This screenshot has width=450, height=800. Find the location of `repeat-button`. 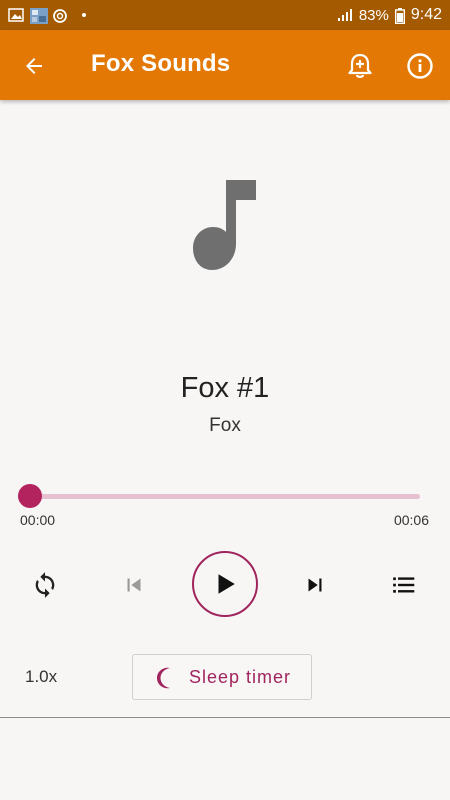

repeat-button is located at coordinates (45, 585).